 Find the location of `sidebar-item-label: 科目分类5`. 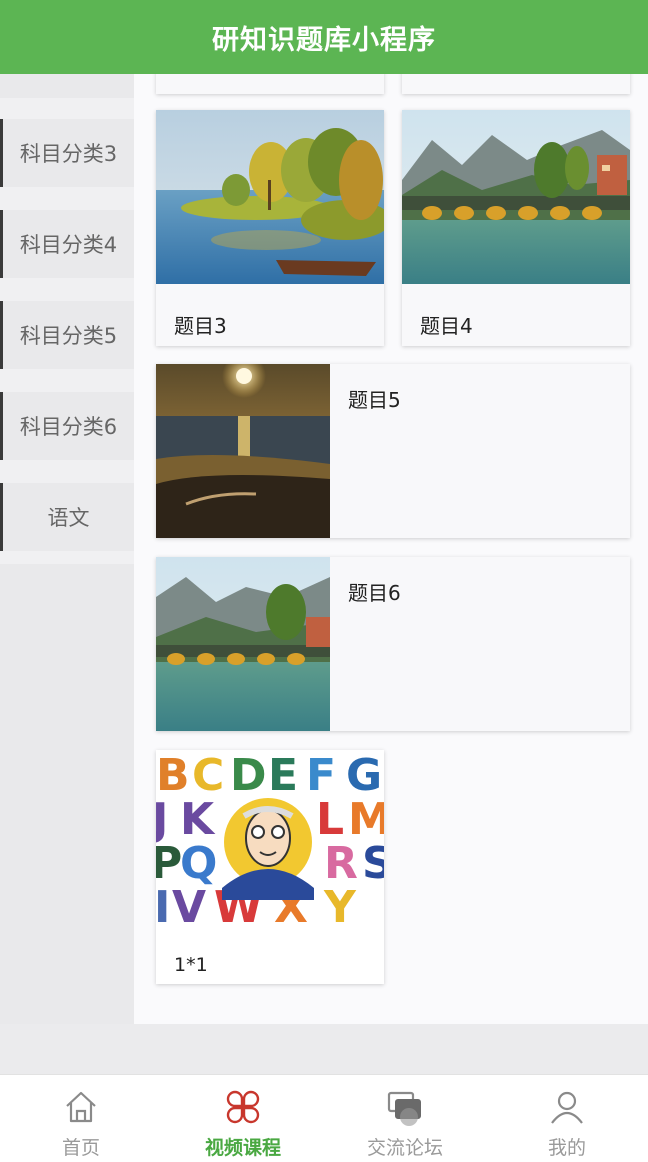

sidebar-item-label: 科目分类5 is located at coordinates (68, 336).